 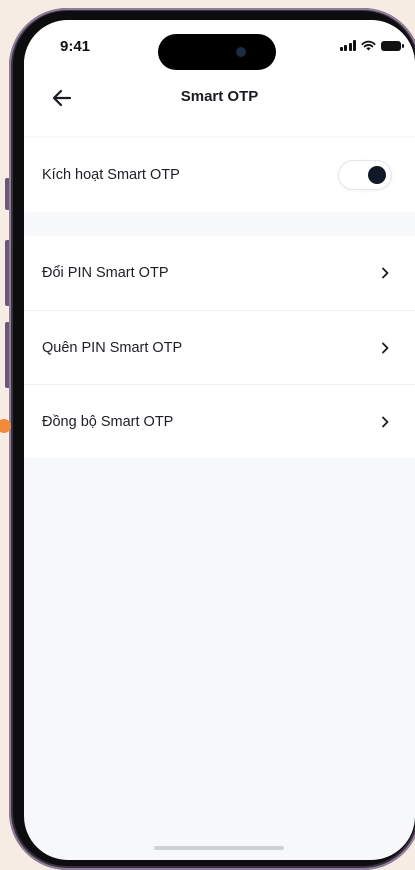 What do you see at coordinates (219, 421) in the screenshot?
I see `menu-item-sync: Đồng bộ Smart OTP` at bounding box center [219, 421].